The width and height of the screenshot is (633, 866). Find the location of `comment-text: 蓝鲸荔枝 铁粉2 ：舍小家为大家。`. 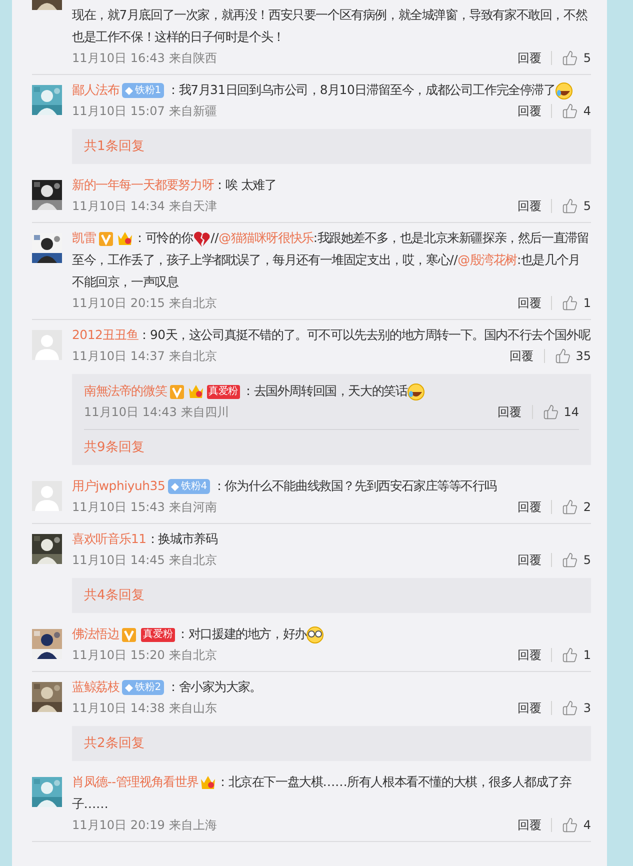

comment-text: 蓝鲸荔枝 铁粉2 ：舍小家为大家。 is located at coordinates (167, 688).